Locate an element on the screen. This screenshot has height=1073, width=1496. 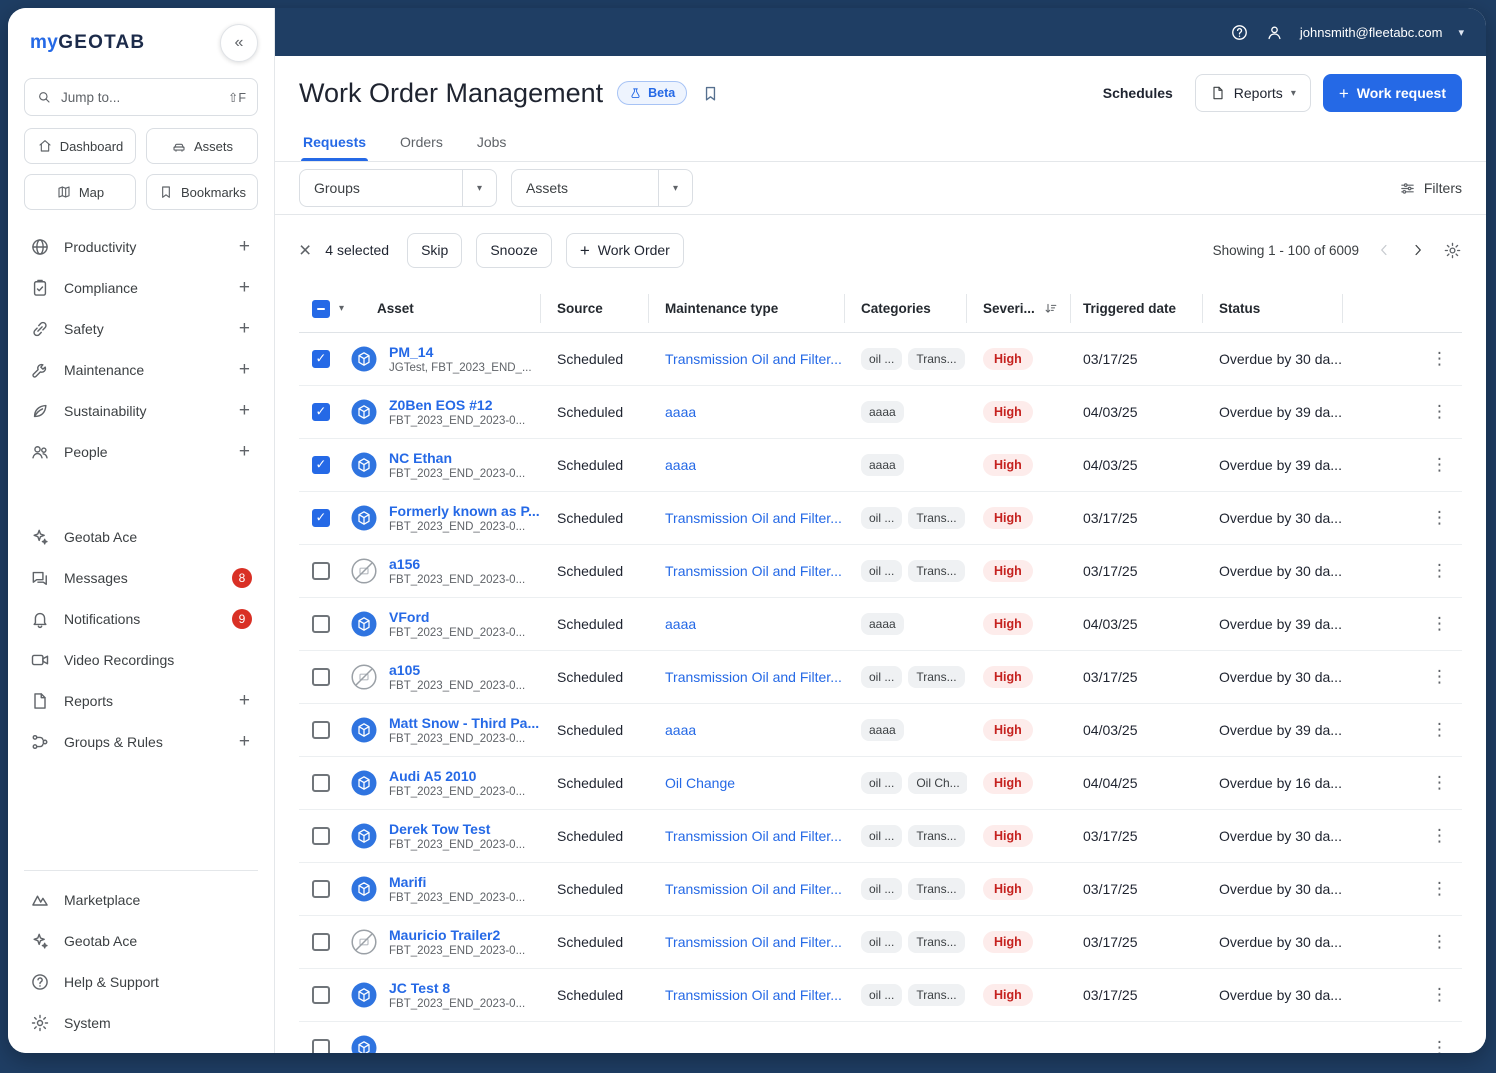
assets-select: Assets ▾ is located at coordinates (602, 188).